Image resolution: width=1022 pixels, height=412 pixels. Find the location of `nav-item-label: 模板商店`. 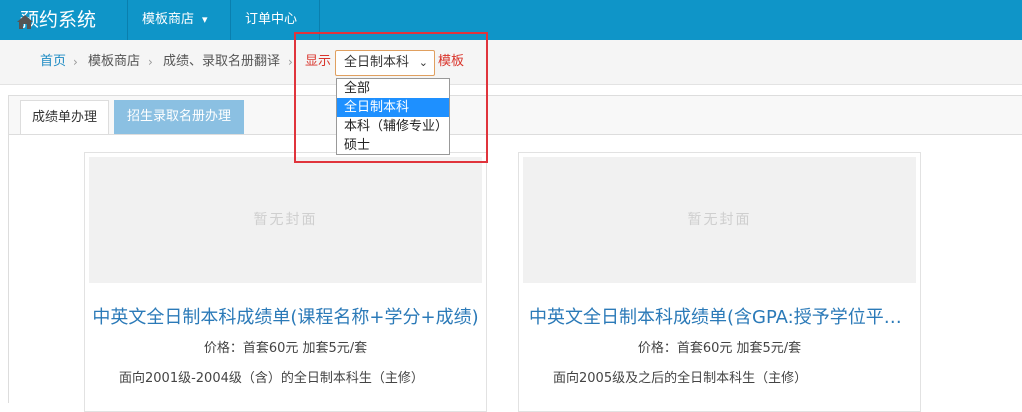

nav-item-label: 模板商店 is located at coordinates (168, 19).